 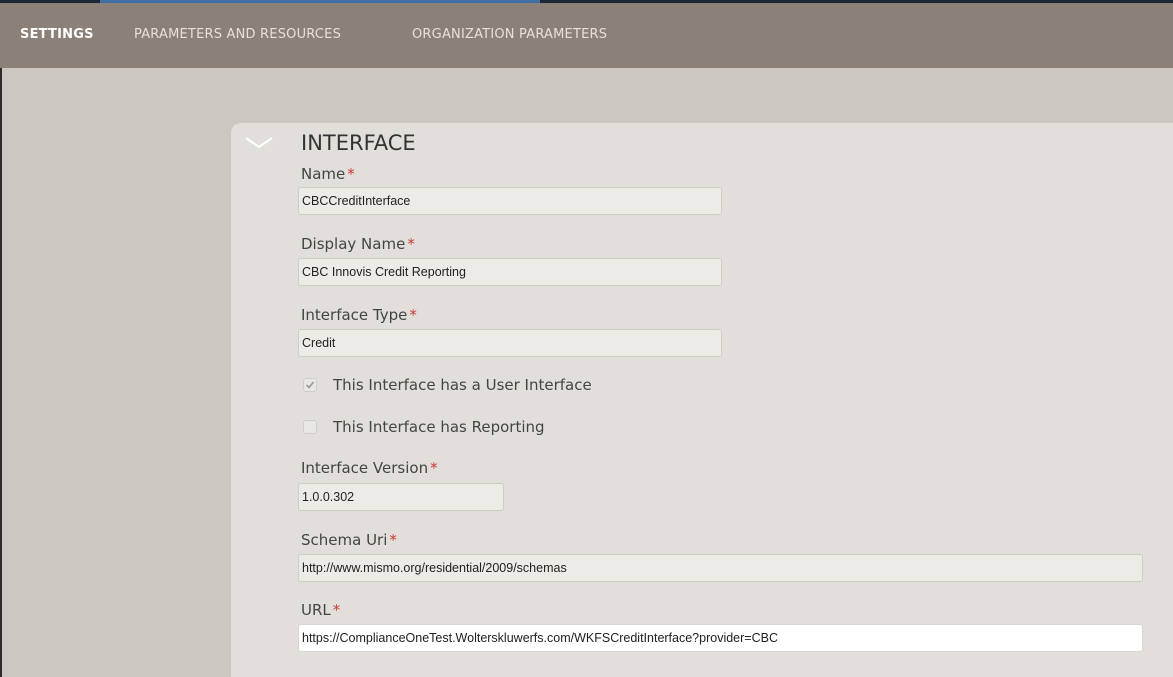 I want to click on interface-version-input, so click(x=401, y=497).